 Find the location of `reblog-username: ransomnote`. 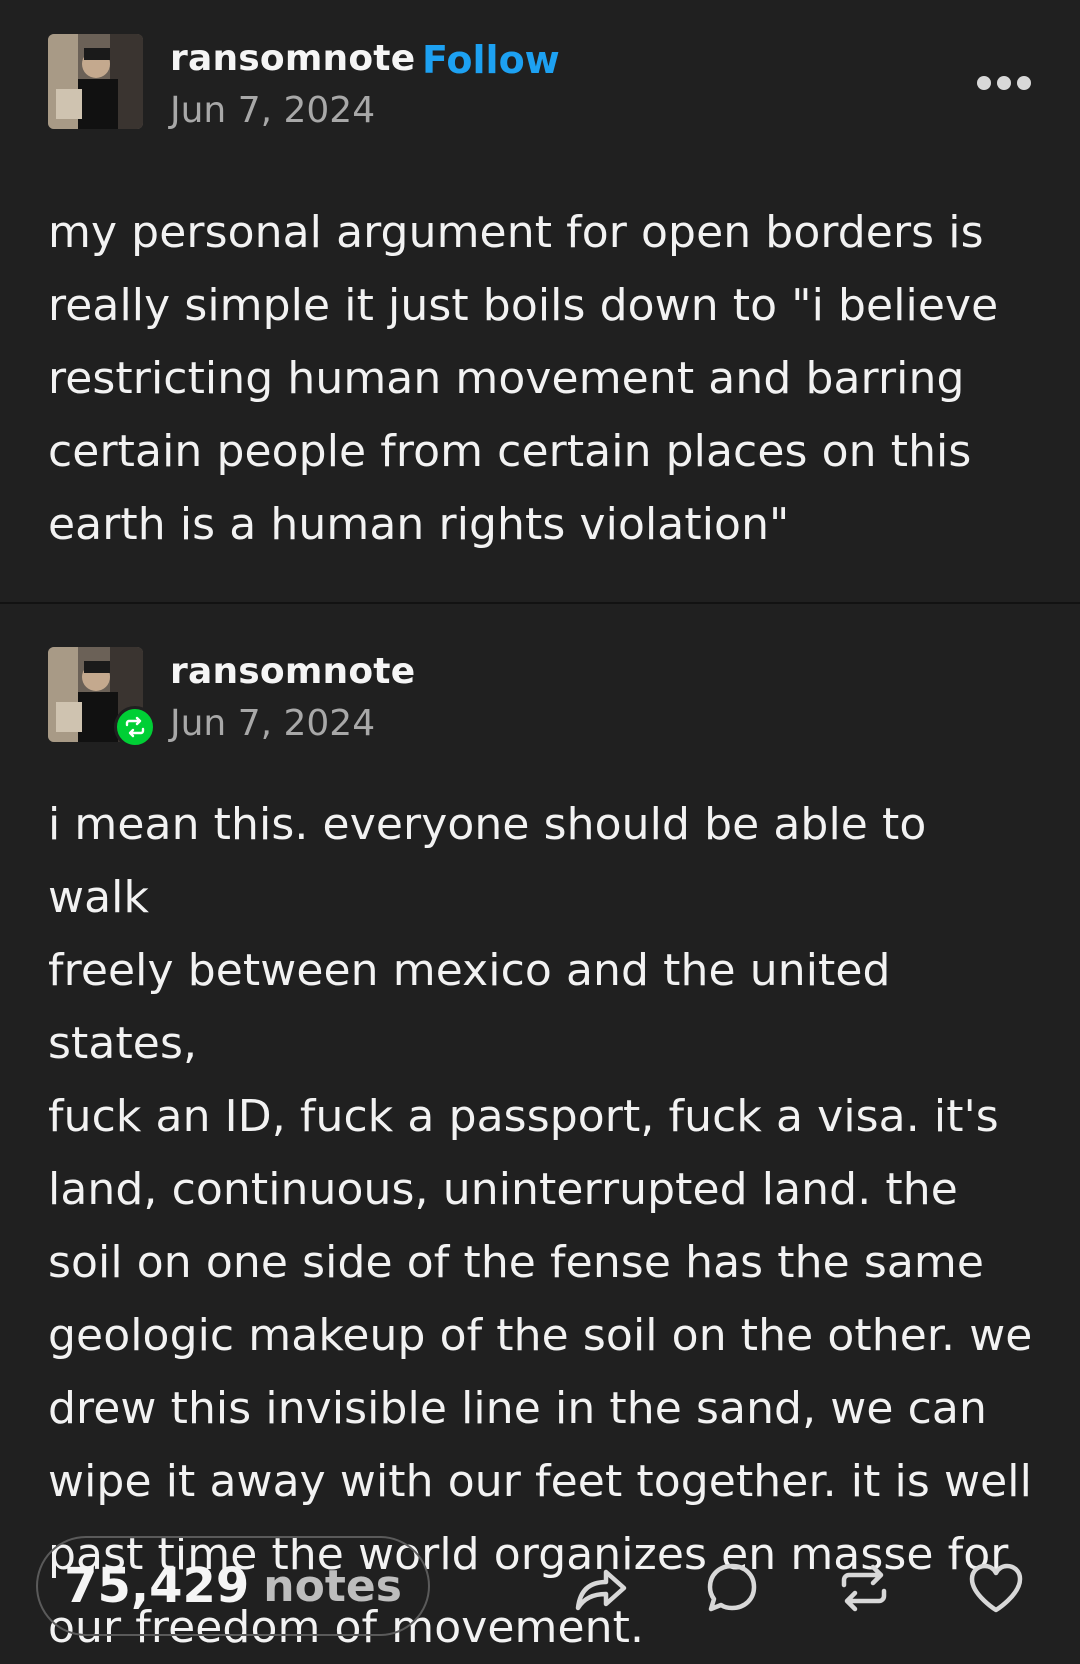

reblog-username: ransomnote is located at coordinates (292, 671).